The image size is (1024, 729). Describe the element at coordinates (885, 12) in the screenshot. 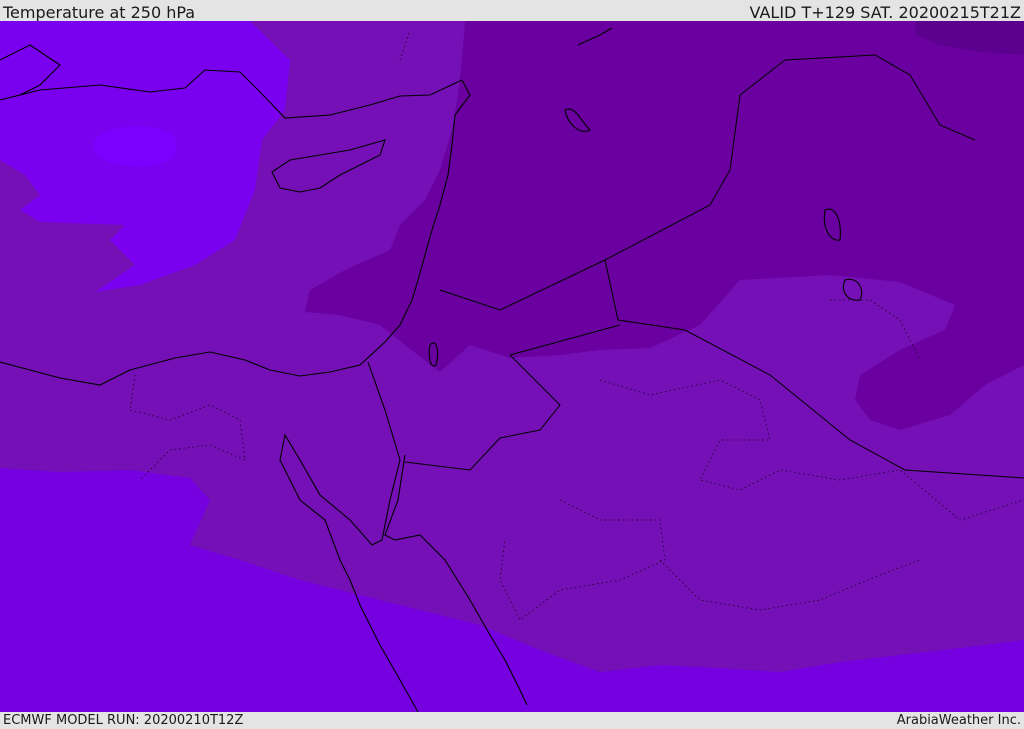

I see `valid-time: VALID T+129 SAT. 20200215T21Z` at that location.